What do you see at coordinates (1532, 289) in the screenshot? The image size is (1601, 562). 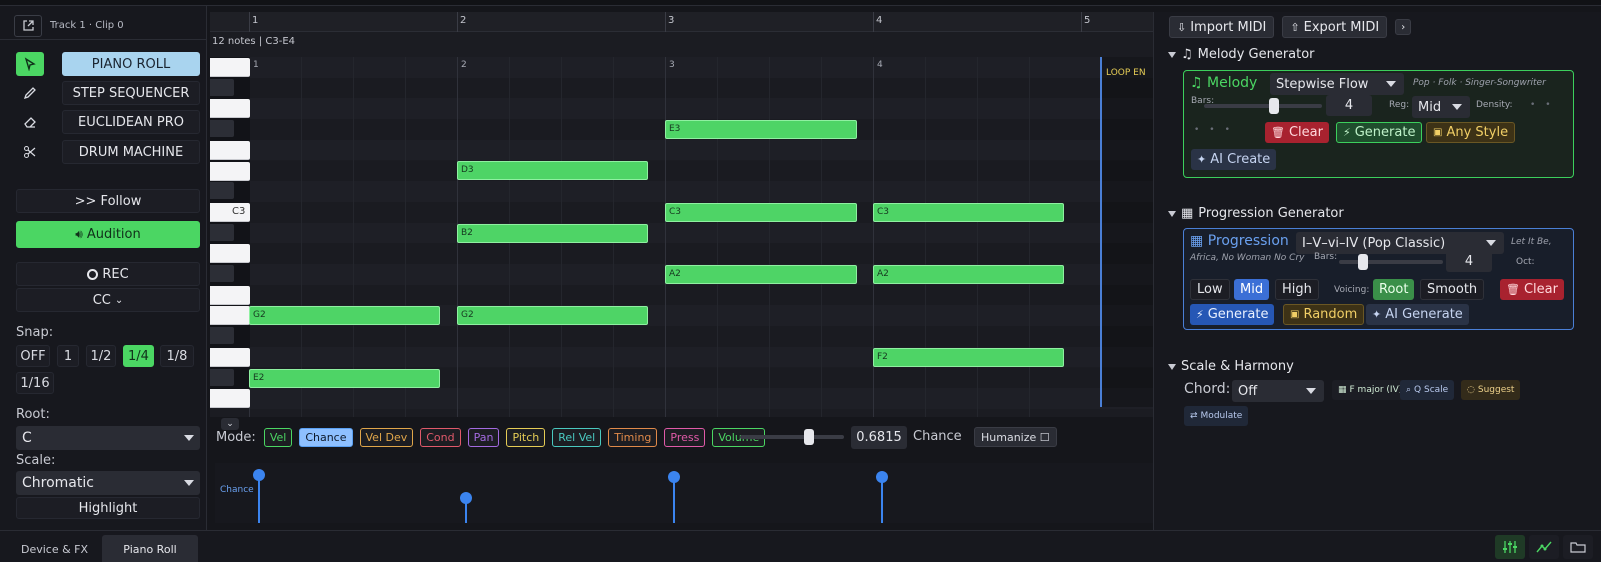 I see `progression-clear-button: 🗑︎ Clear` at bounding box center [1532, 289].